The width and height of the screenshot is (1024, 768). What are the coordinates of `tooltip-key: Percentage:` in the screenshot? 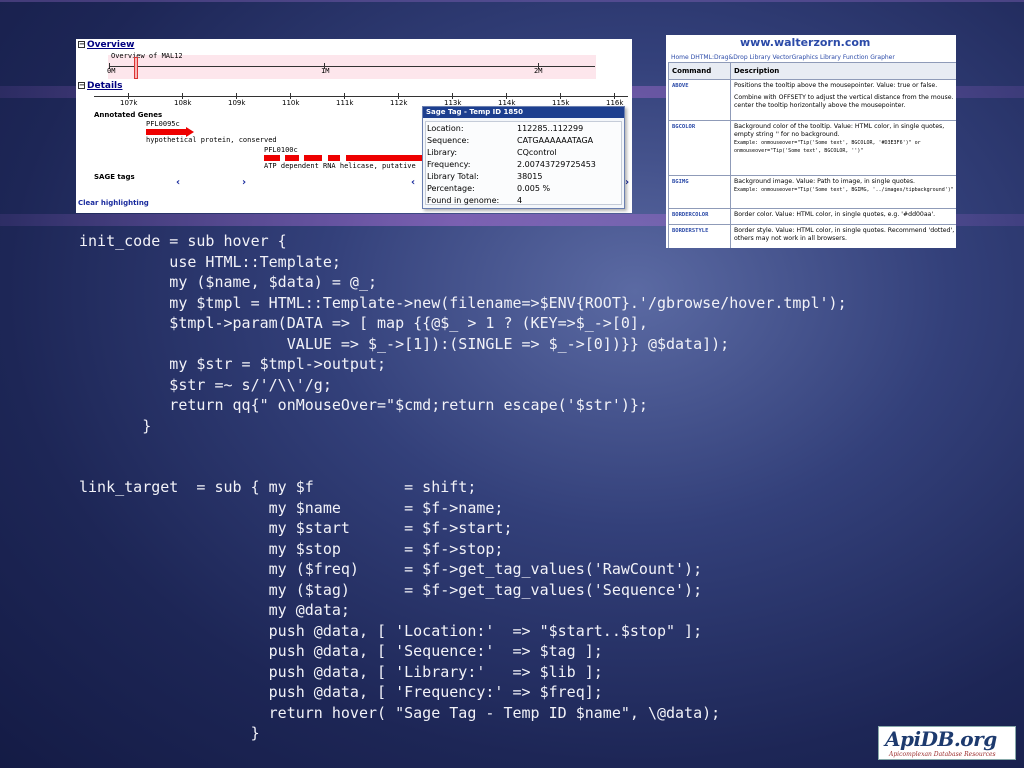 It's located at (451, 188).